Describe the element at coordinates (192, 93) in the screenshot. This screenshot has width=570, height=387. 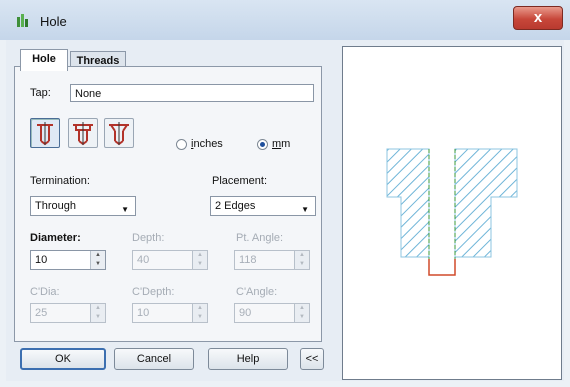
I see `tap-field: None` at that location.